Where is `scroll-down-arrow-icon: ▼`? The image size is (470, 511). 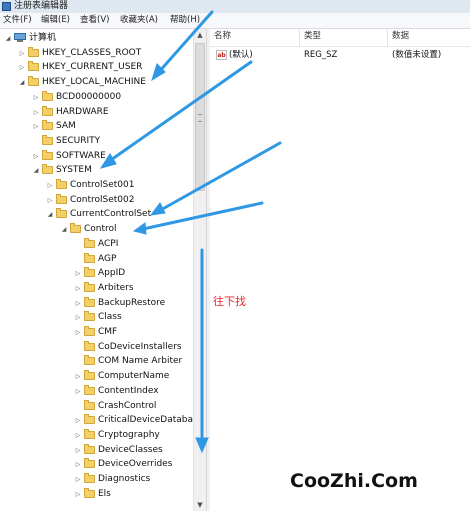 scroll-down-arrow-icon: ▼ is located at coordinates (200, 505).